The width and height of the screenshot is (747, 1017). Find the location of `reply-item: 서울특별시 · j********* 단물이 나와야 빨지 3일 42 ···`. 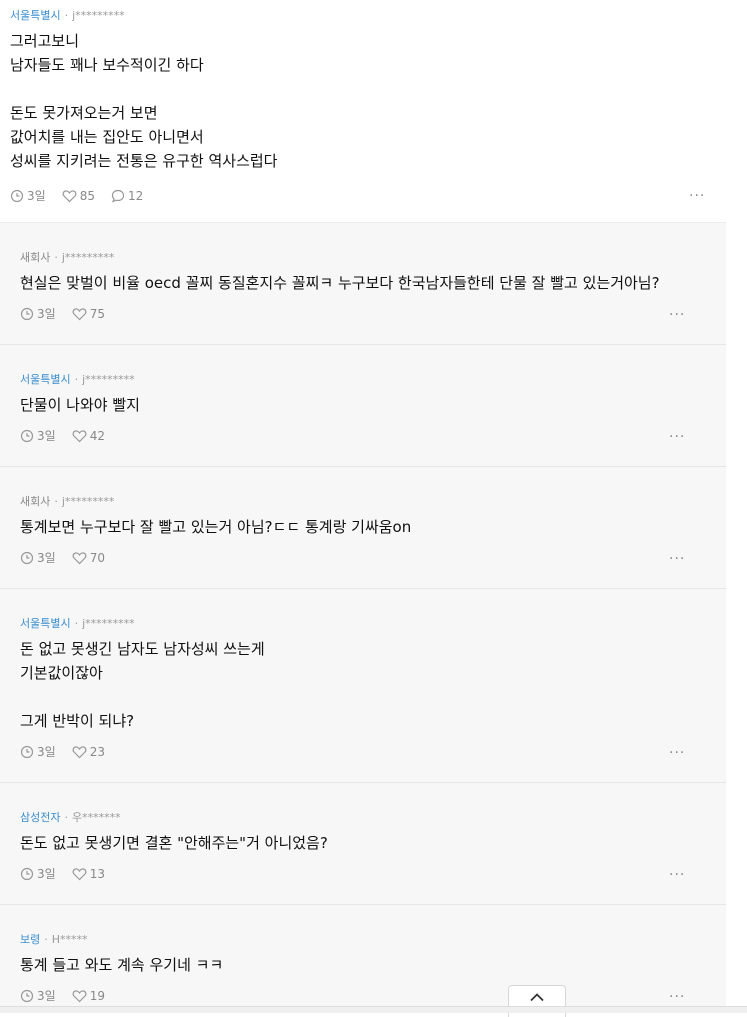

reply-item: 서울특별시 · j********* 단물이 나와야 빨지 3일 42 ··· is located at coordinates (363, 406).